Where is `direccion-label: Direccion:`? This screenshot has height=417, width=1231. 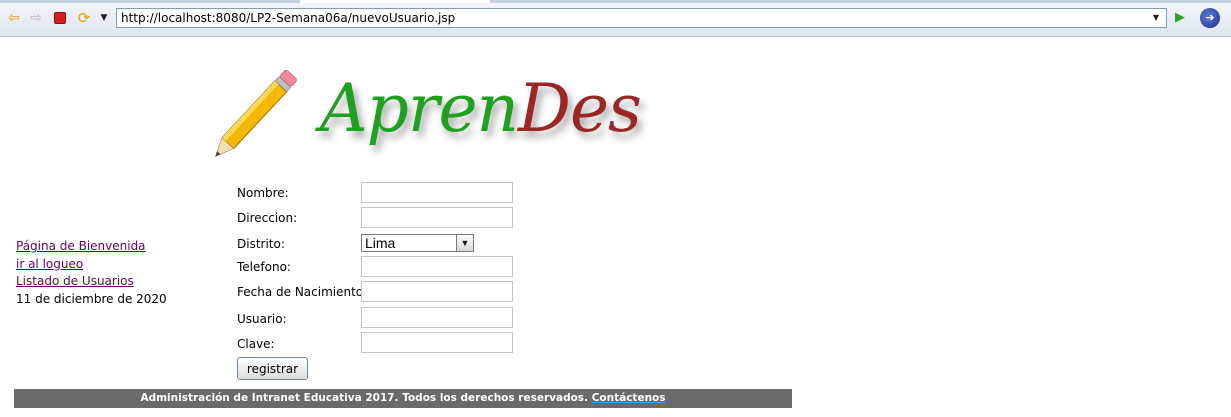 direccion-label: Direccion: is located at coordinates (267, 218).